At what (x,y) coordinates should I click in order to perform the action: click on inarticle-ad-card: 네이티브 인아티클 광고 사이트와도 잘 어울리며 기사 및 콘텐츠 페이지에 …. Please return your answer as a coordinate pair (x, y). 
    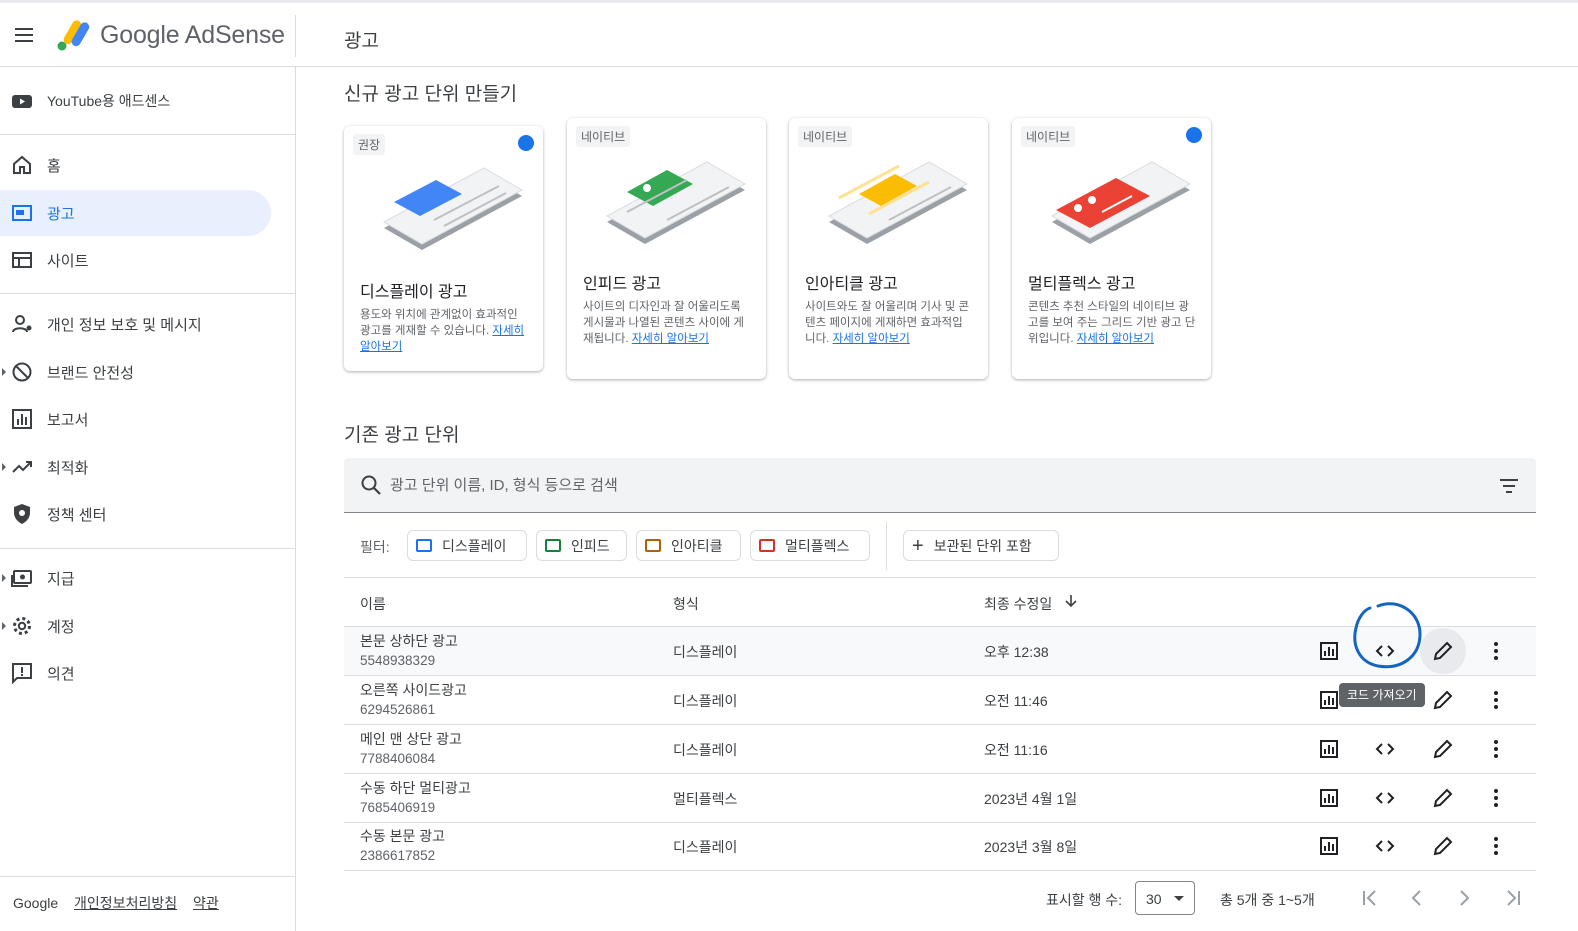
    Looking at the image, I should click on (888, 248).